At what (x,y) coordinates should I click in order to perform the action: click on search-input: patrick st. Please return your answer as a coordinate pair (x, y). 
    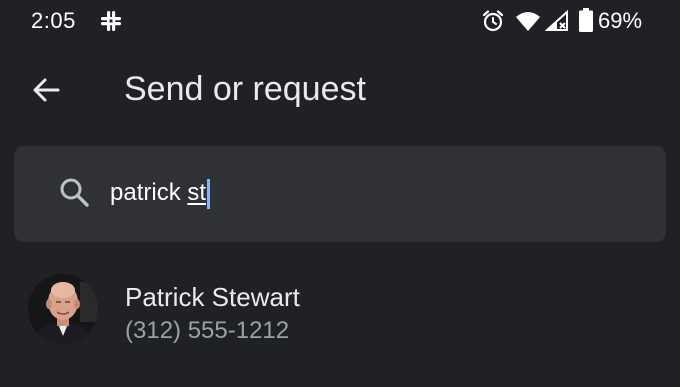
    Looking at the image, I should click on (160, 193).